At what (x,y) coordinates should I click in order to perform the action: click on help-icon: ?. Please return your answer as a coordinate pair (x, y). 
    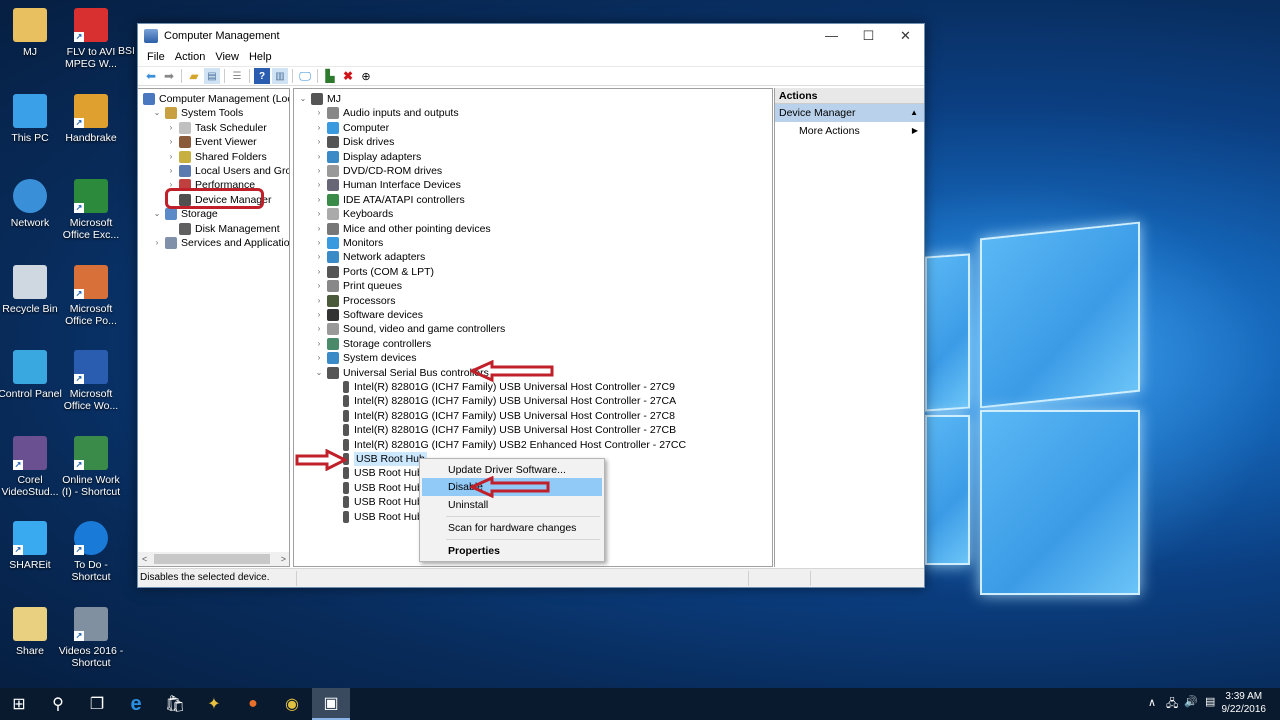
    Looking at the image, I should click on (262, 76).